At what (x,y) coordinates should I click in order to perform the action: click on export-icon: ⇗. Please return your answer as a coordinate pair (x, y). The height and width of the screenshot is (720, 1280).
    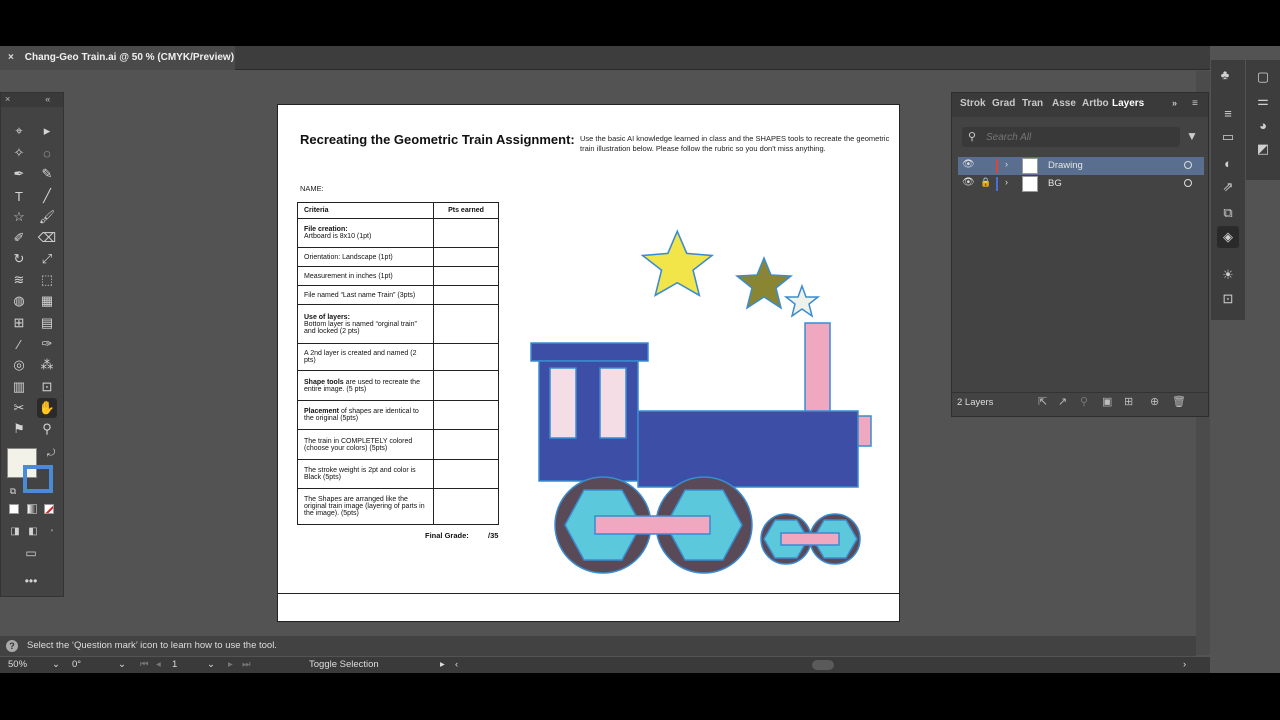
    Looking at the image, I should click on (1228, 187).